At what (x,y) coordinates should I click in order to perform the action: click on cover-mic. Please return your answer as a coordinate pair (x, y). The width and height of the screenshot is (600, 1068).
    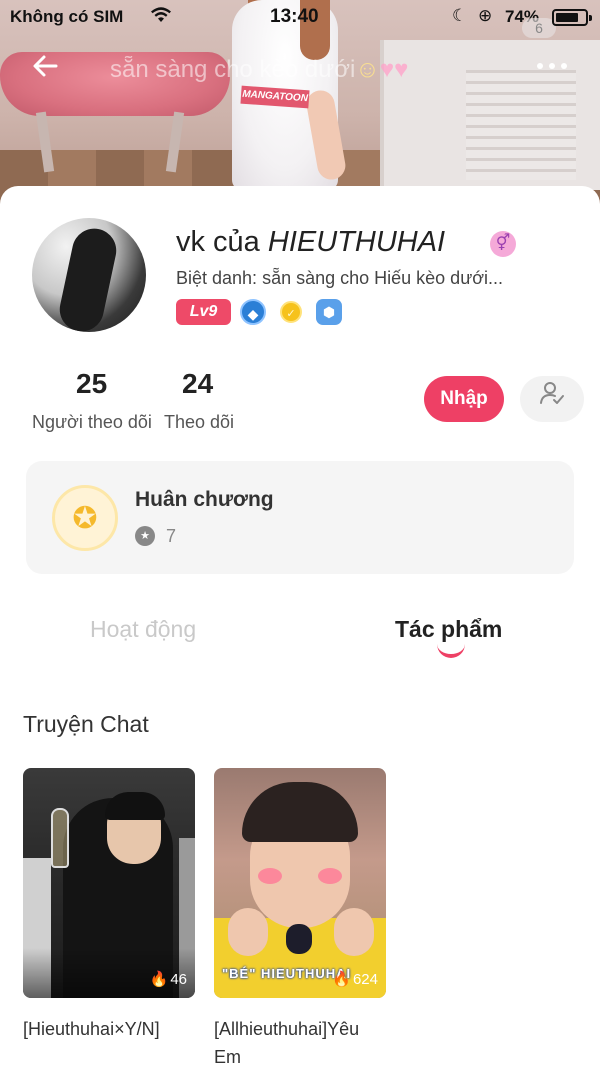
    Looking at the image, I should click on (299, 939).